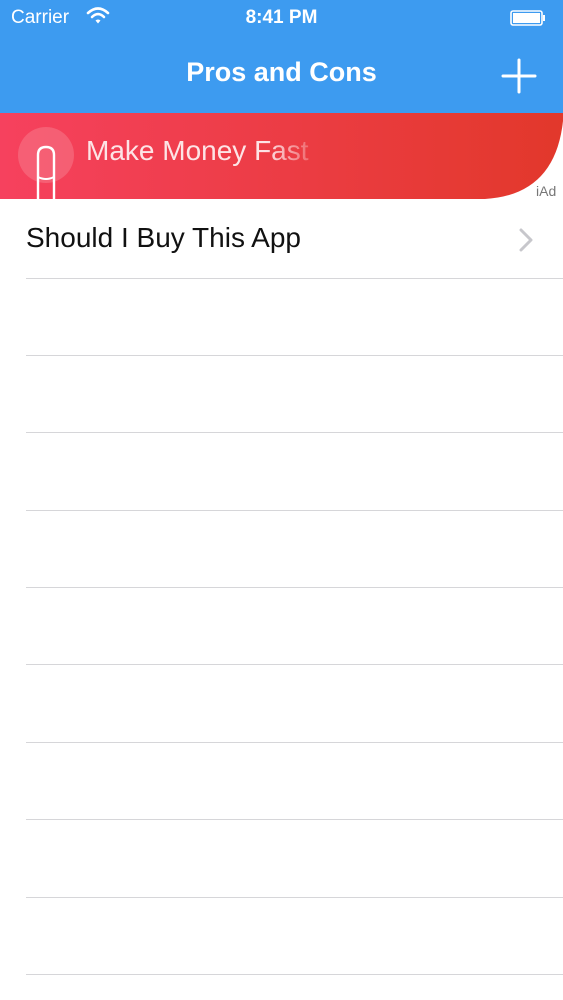 The image size is (563, 1000). I want to click on page-title: Pros and Cons, so click(281, 72).